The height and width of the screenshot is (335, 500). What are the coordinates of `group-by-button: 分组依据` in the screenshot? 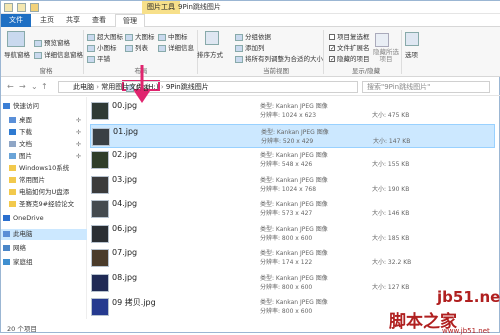 It's located at (253, 36).